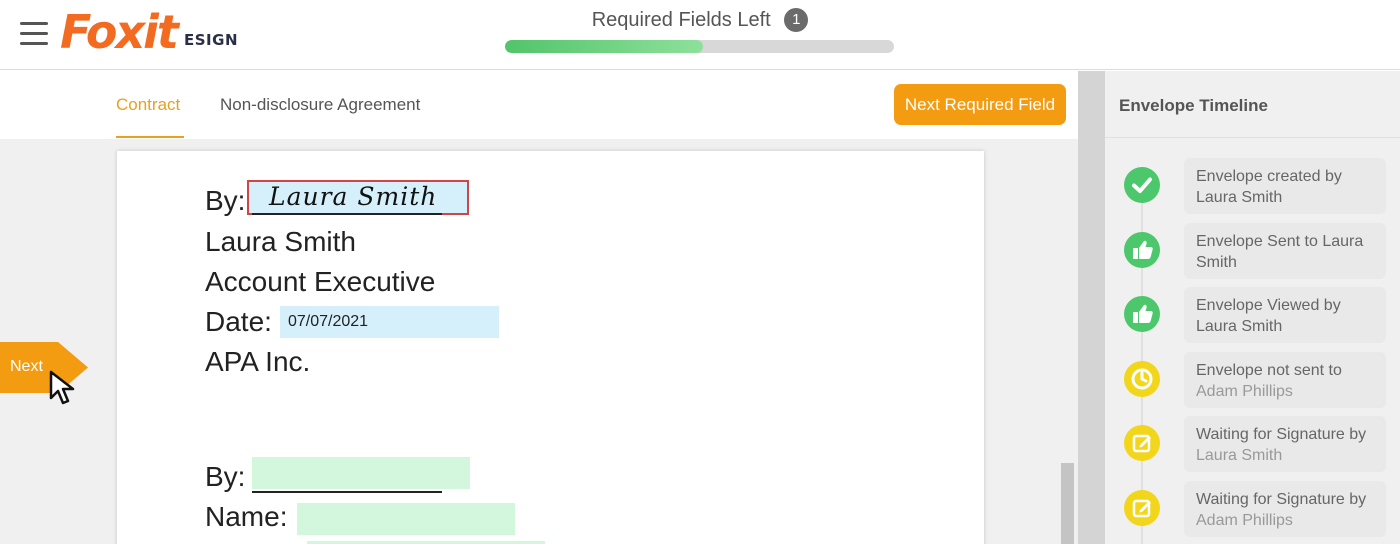  Describe the element at coordinates (238, 321) in the screenshot. I see `date-label: Date:` at that location.